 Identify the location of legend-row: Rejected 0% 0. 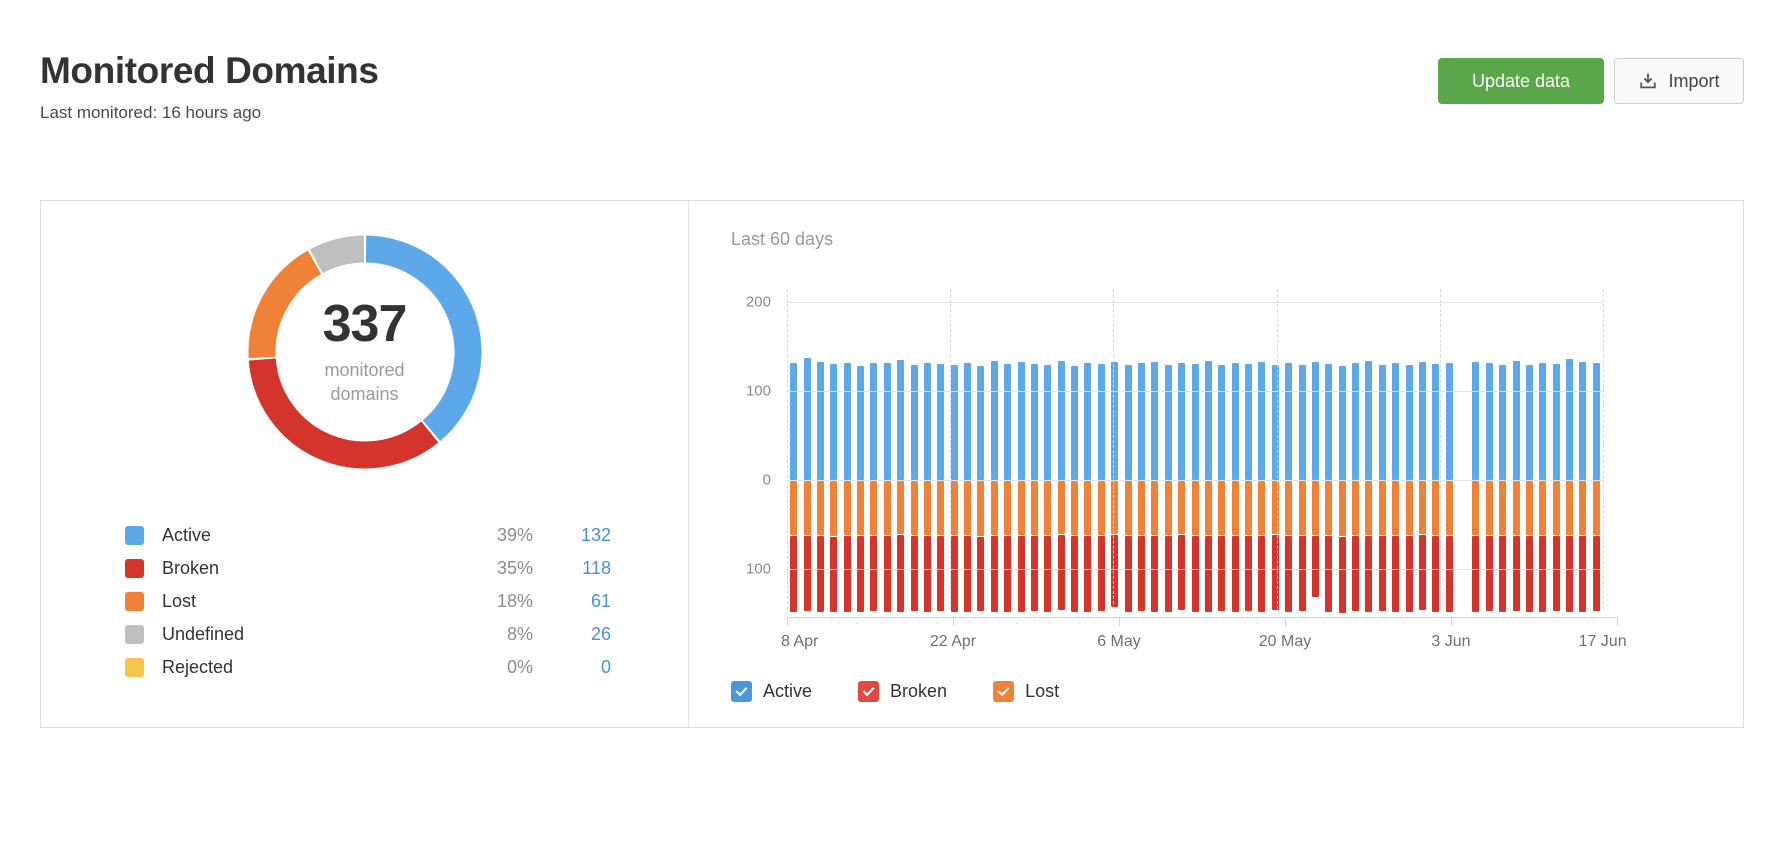
(368, 667).